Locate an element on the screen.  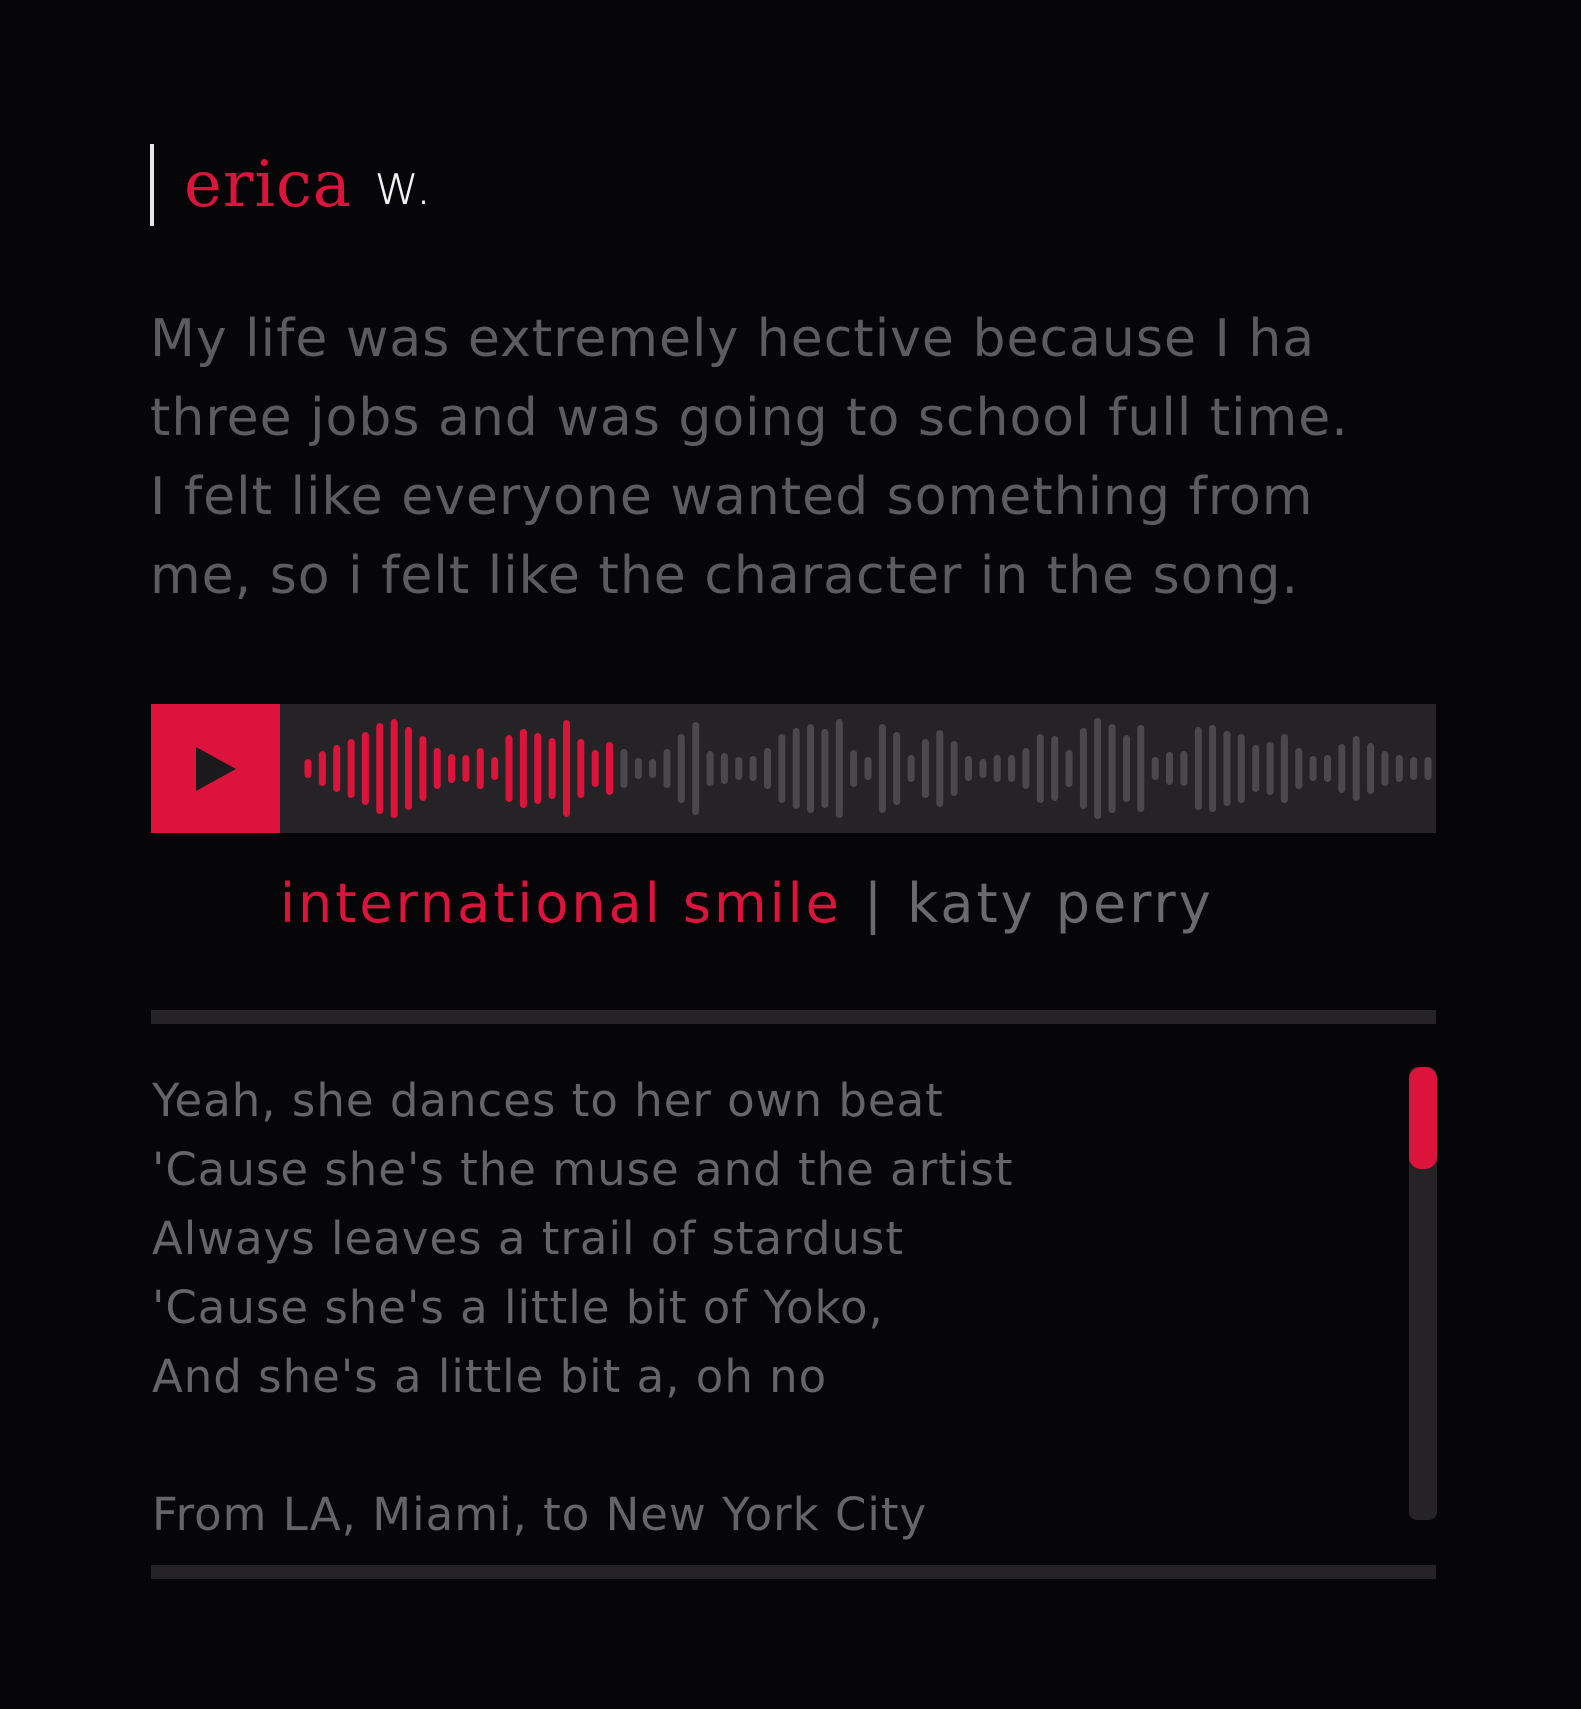
song-artist: katy perry is located at coordinates (1060, 903).